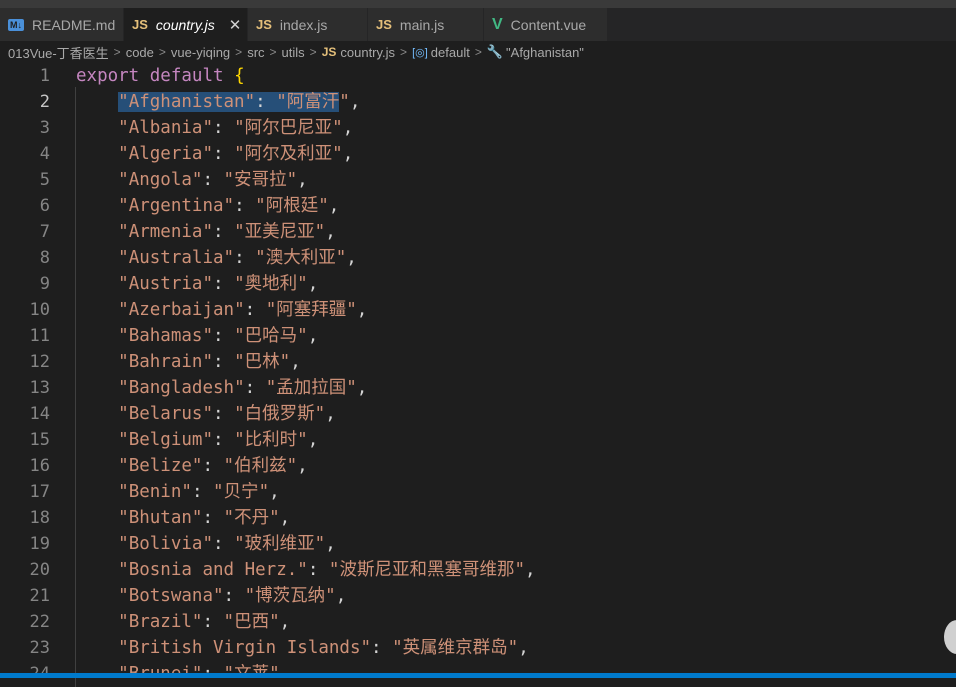 Image resolution: width=956 pixels, height=687 pixels. I want to click on code-line: 6 "Argentina": "阿根廷",, so click(478, 206).